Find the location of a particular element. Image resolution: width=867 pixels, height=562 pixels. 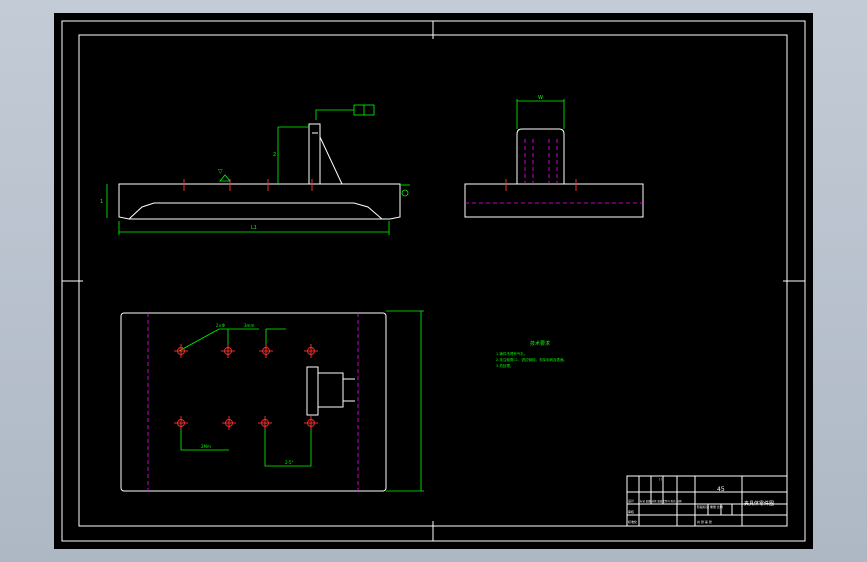

front-length-label: L1 is located at coordinates (254, 228).